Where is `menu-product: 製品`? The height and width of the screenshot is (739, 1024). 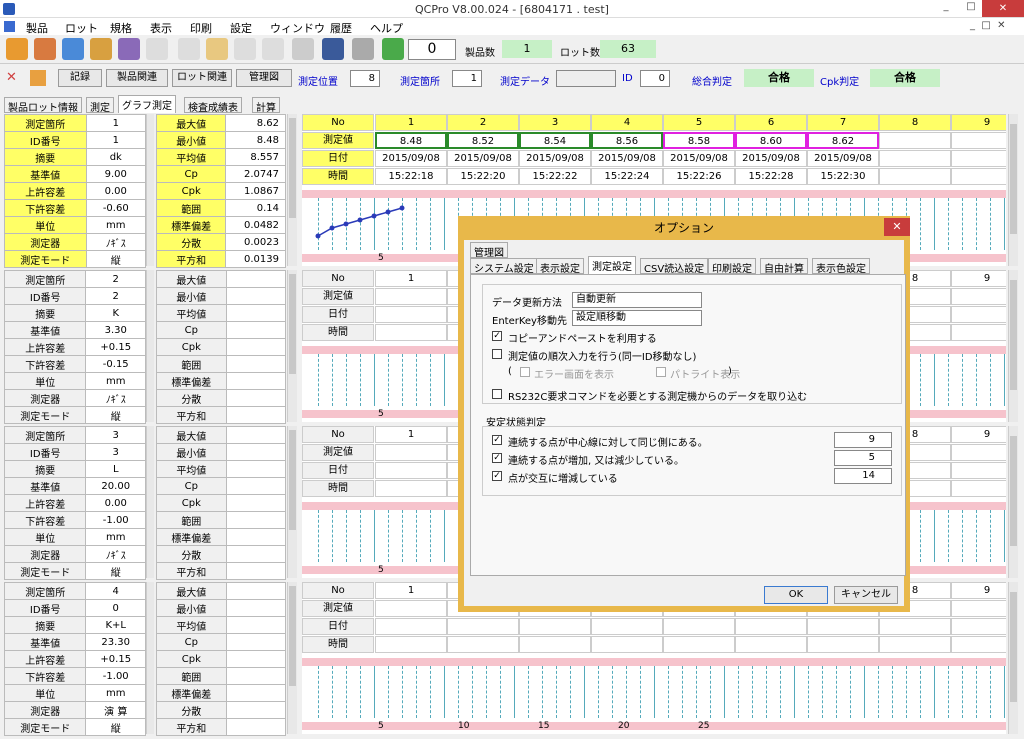
menu-product: 製品 is located at coordinates (37, 28).